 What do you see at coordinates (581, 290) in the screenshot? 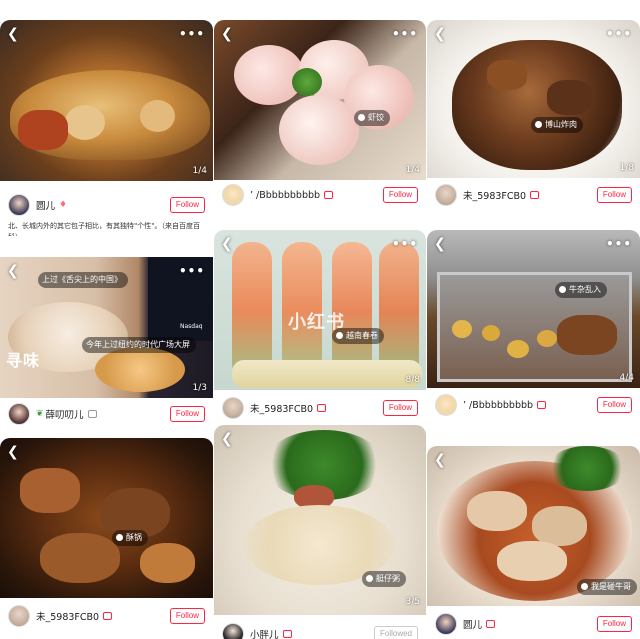
I see `food-tag: 牛杂乱入` at bounding box center [581, 290].